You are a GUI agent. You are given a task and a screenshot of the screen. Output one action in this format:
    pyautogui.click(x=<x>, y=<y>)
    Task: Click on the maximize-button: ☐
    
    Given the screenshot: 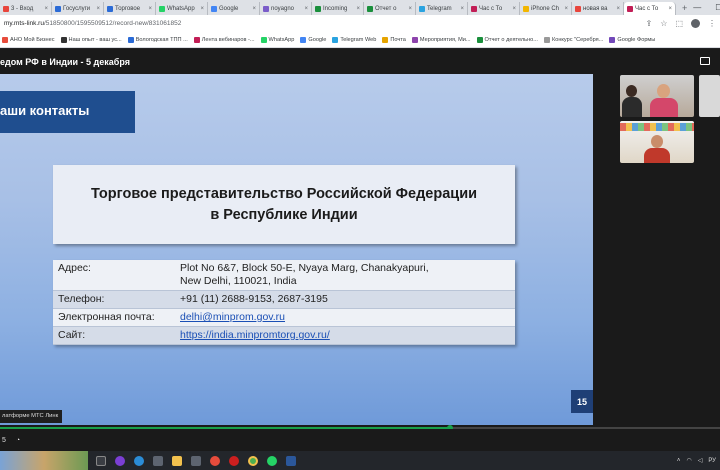 What is the action you would take?
    pyautogui.click(x=717, y=7)
    